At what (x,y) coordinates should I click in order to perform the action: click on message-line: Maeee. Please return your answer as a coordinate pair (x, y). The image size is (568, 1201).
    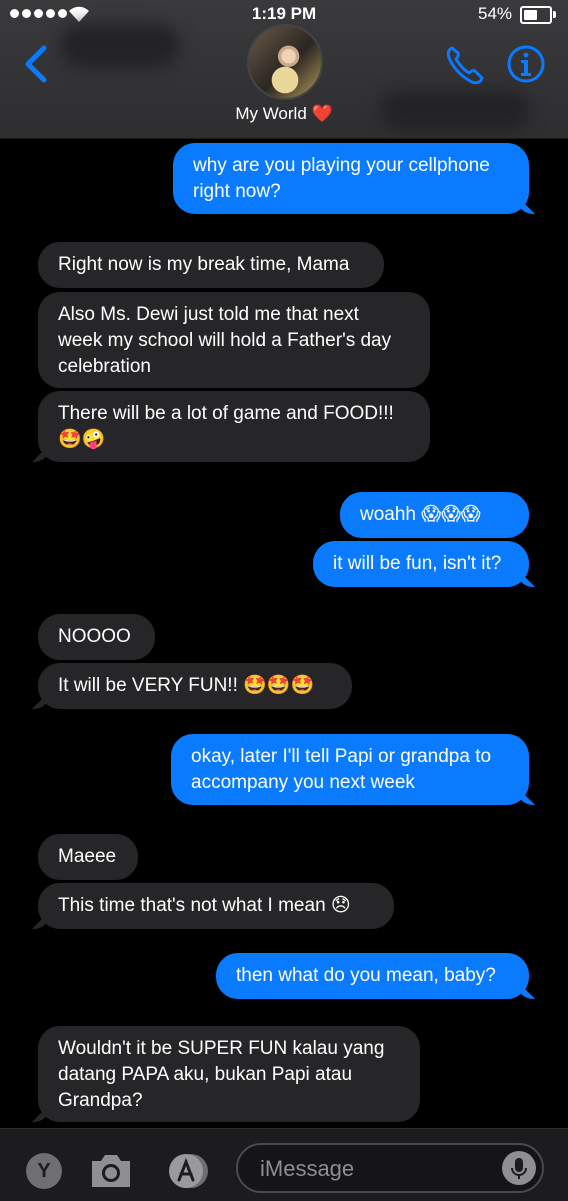
    Looking at the image, I should click on (87, 856).